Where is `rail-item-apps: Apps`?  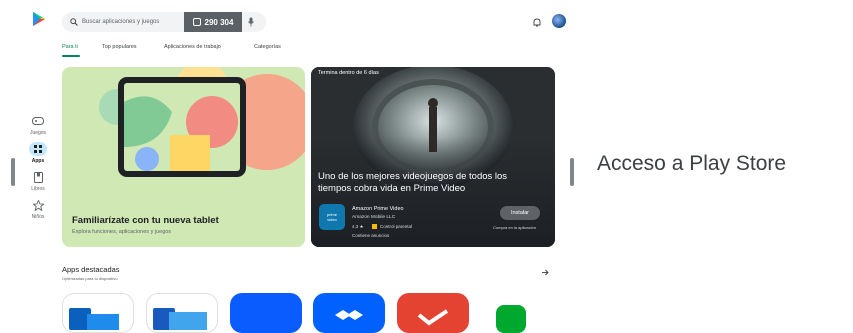 rail-item-apps: Apps is located at coordinates (38, 153).